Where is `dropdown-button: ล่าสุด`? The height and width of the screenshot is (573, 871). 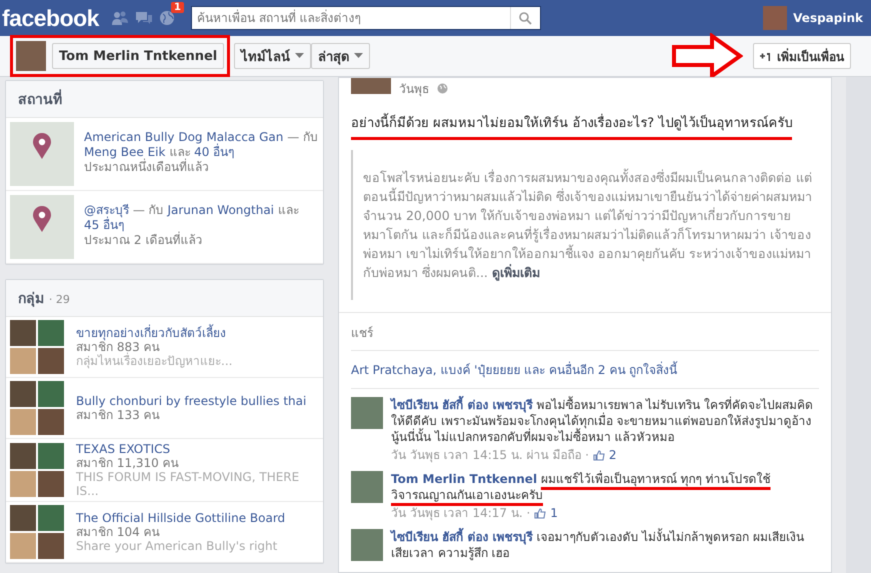
dropdown-button: ล่าสุด is located at coordinates (340, 56).